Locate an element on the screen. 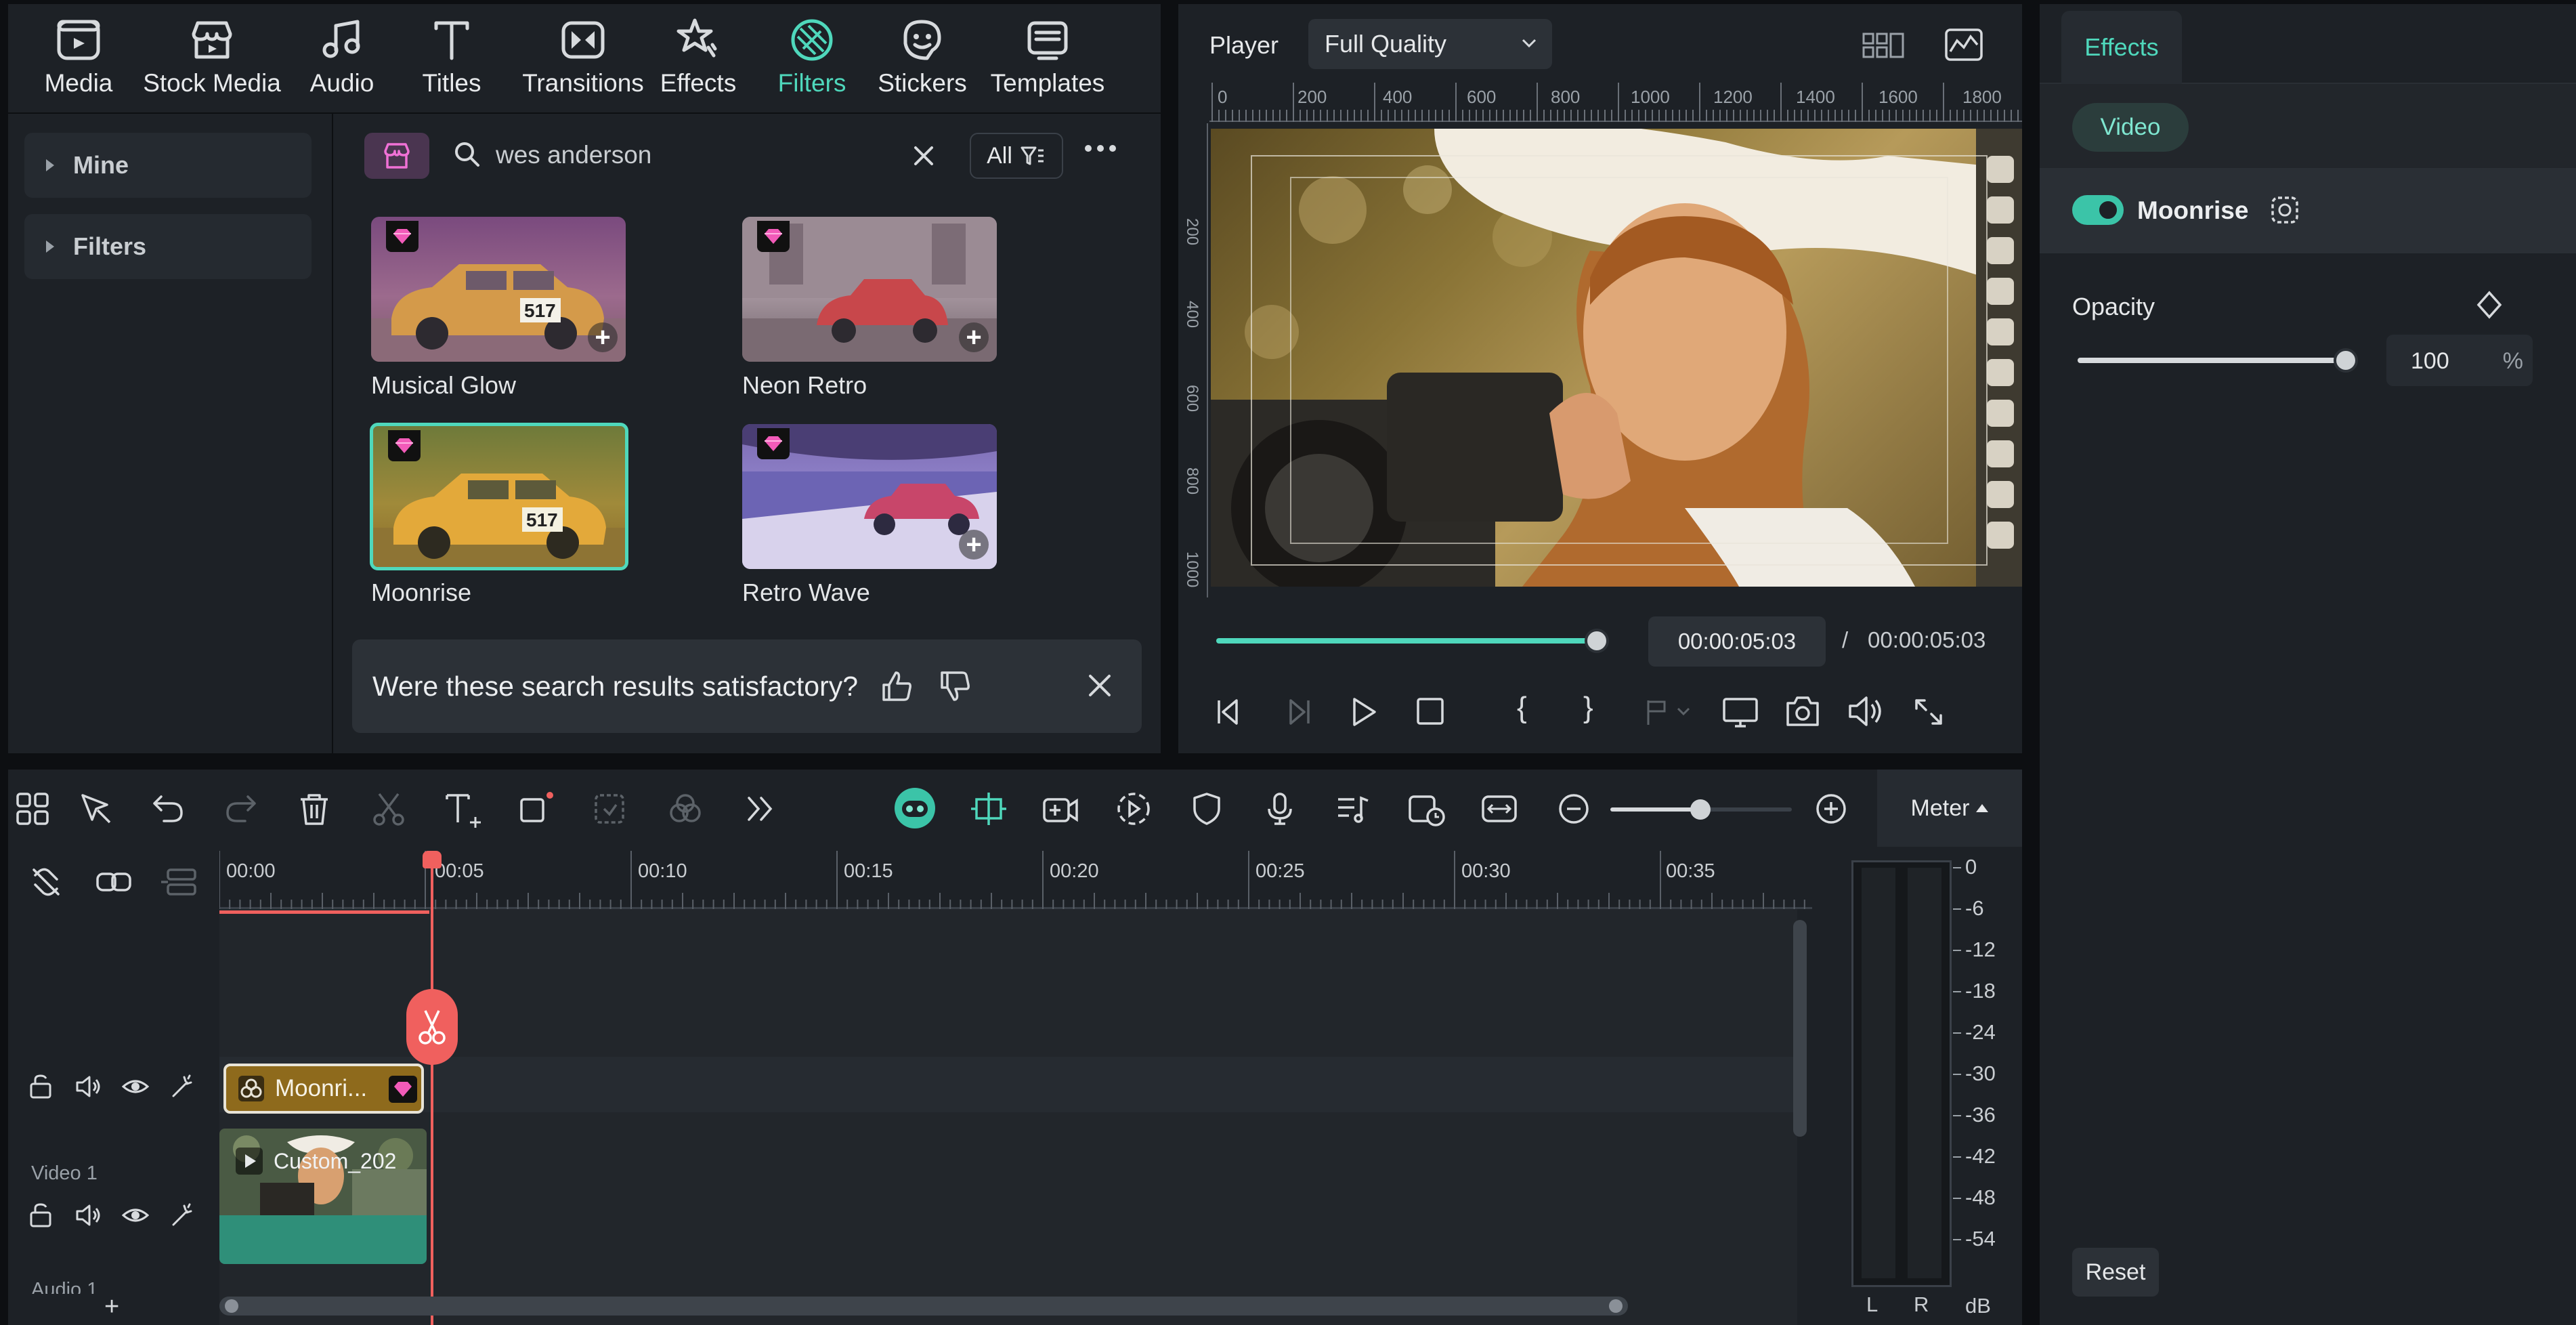 This screenshot has width=2576, height=1325. reset-button: Reset is located at coordinates (2115, 1272).